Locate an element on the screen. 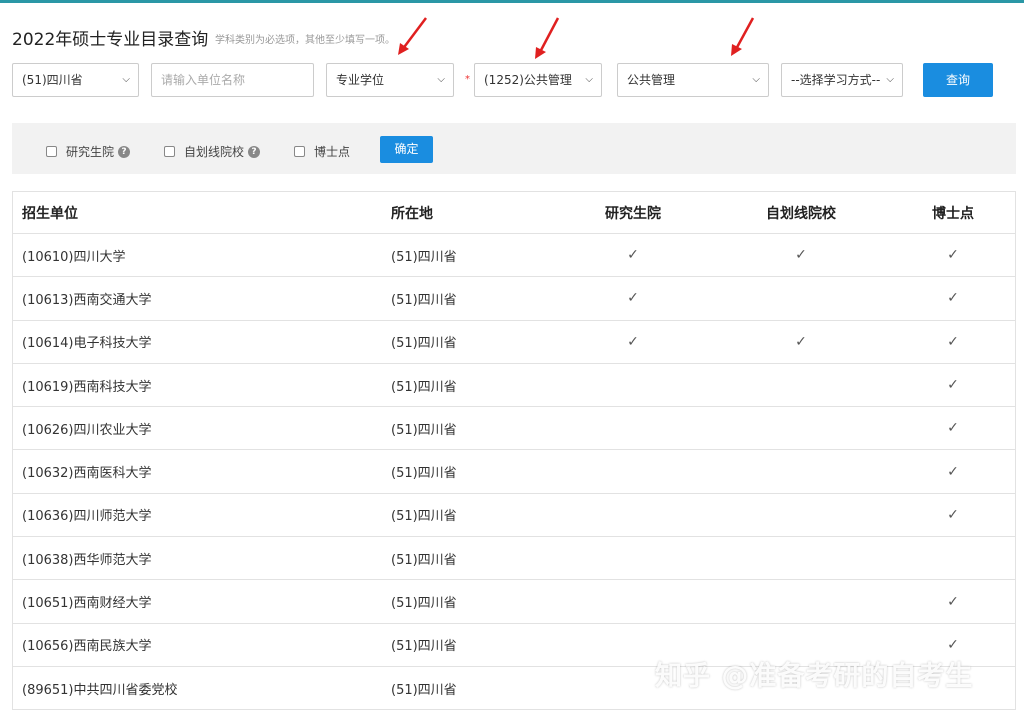 This screenshot has width=1024, height=716. unit-name-cell: (10626)四川农业大学 is located at coordinates (87, 428).